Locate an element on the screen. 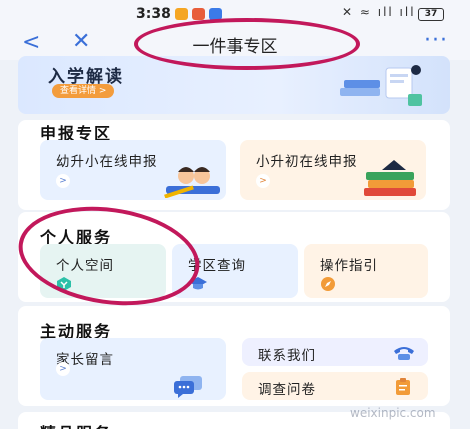 The height and width of the screenshot is (429, 470). tile-label: 幼升小在线申报 is located at coordinates (107, 162).